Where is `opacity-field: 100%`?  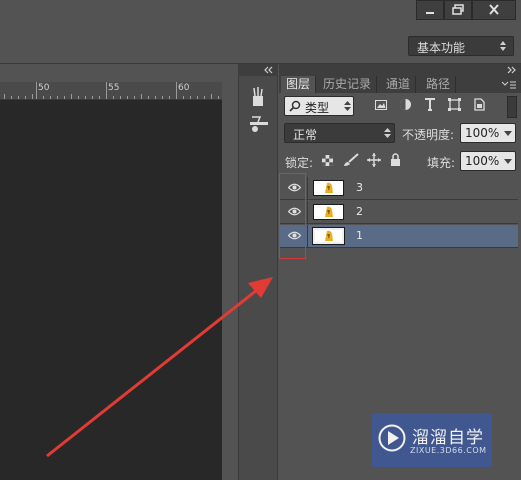
opacity-field: 100% is located at coordinates (488, 133).